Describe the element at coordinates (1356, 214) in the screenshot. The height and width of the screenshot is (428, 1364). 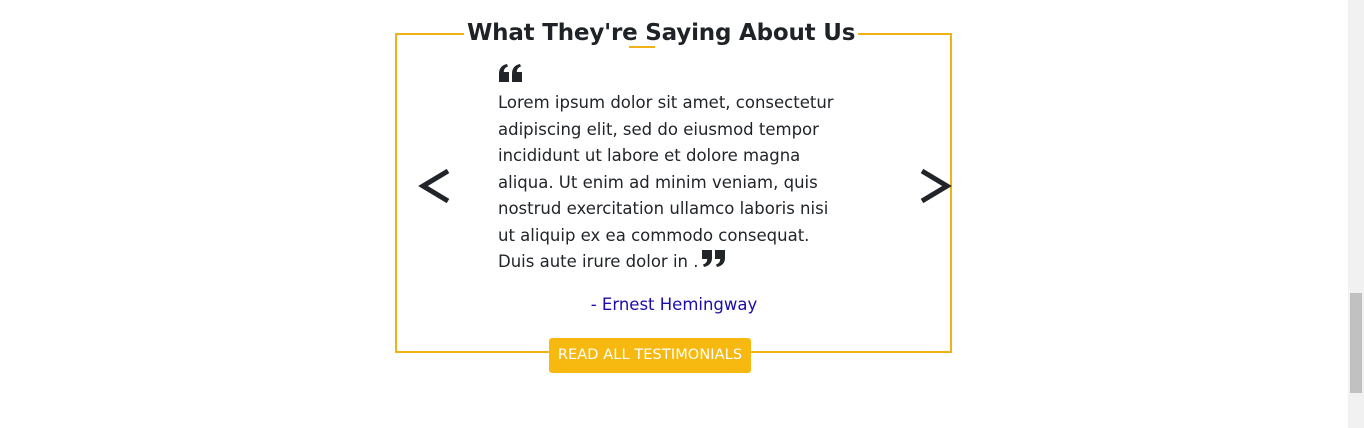
I see `page-scrollbar` at that location.